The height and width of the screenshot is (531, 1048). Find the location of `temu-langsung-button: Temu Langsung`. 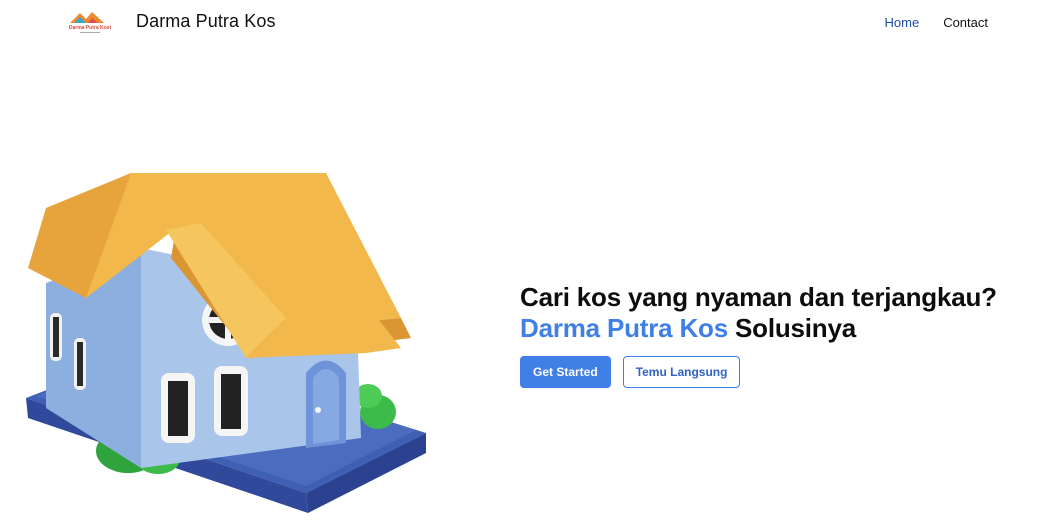

temu-langsung-button: Temu Langsung is located at coordinates (681, 372).